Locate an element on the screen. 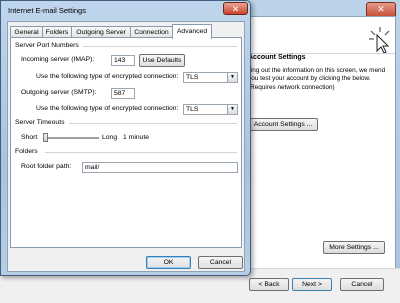 The image size is (400, 303). use-defaults-button: Use Defaults is located at coordinates (162, 60).